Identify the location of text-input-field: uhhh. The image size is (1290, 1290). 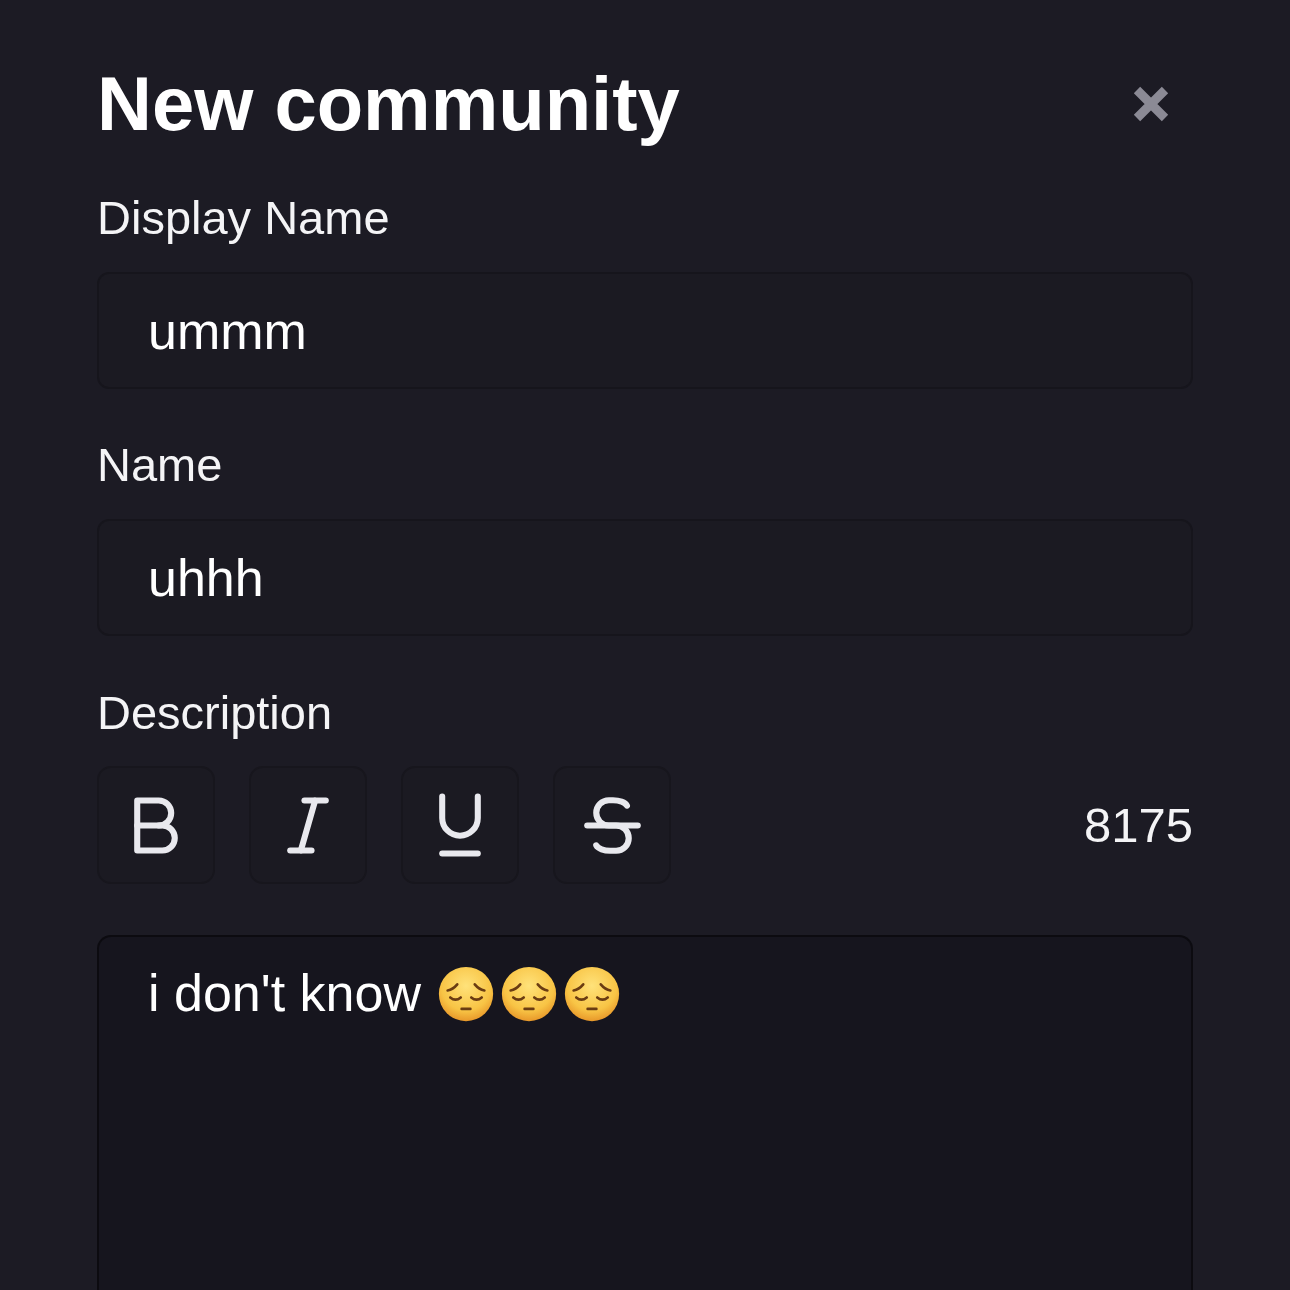
(645, 577).